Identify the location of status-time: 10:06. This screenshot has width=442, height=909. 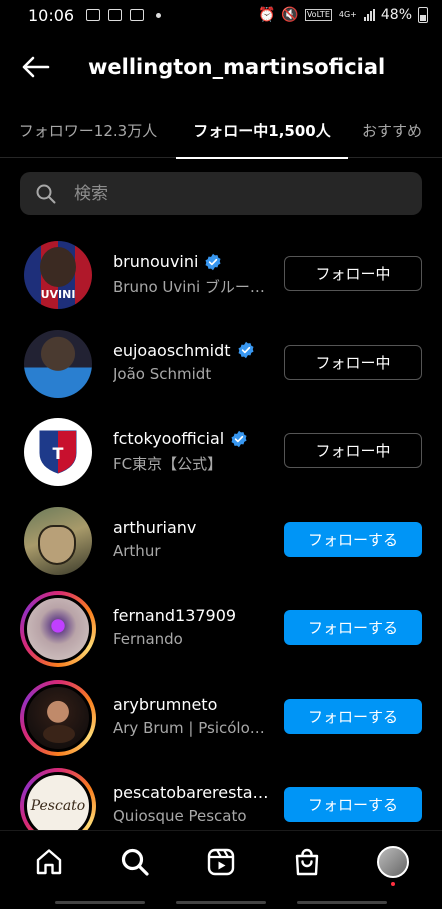
(51, 15).